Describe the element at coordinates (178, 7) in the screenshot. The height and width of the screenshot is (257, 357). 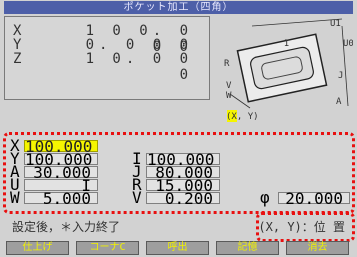
I see `screen-title: ポケット加工（四角）` at that location.